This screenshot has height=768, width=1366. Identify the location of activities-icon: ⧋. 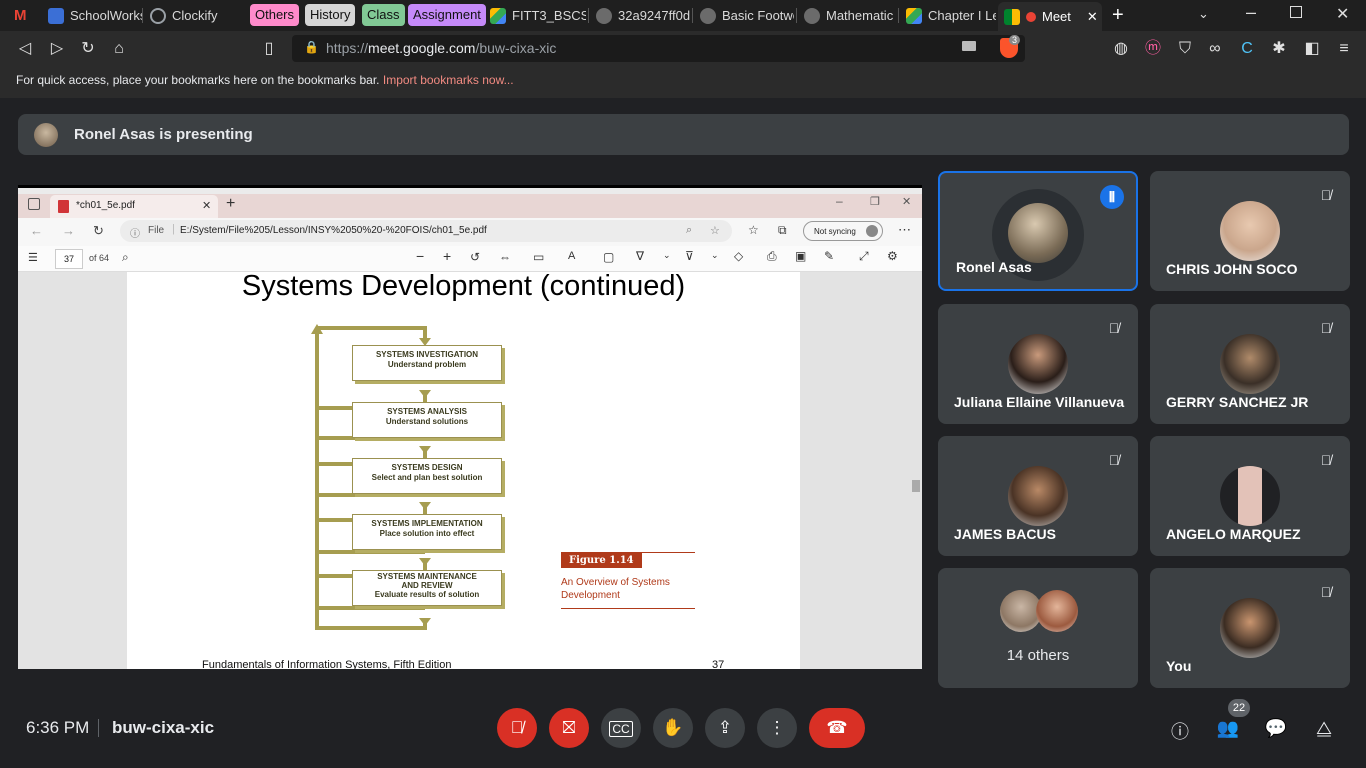
(1324, 729).